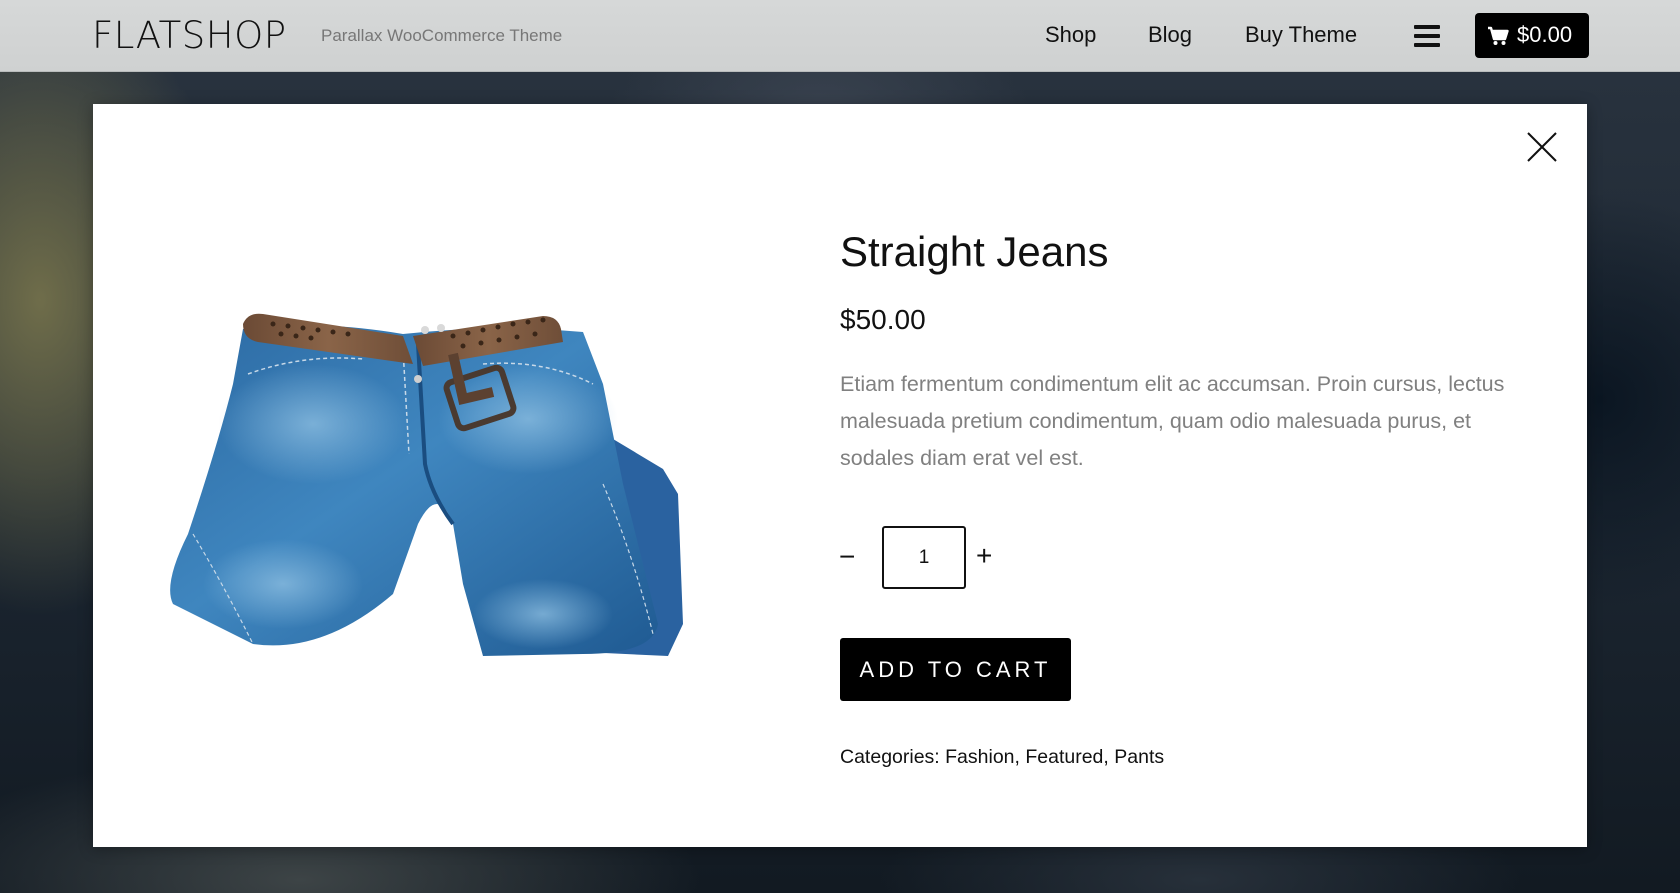  Describe the element at coordinates (847, 557) in the screenshot. I see `quantity-decrease-button: −` at that location.